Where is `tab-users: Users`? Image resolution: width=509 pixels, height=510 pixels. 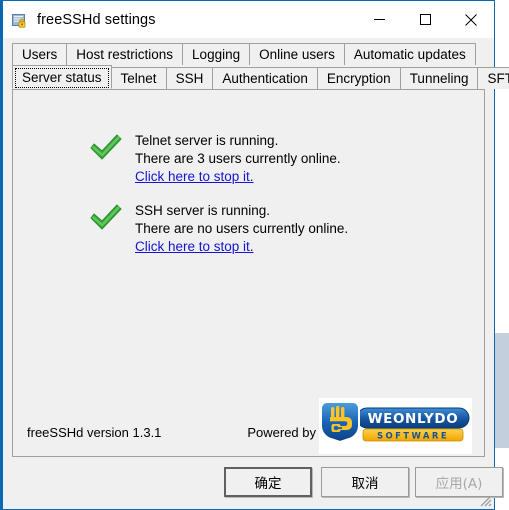
tab-users: Users is located at coordinates (40, 54).